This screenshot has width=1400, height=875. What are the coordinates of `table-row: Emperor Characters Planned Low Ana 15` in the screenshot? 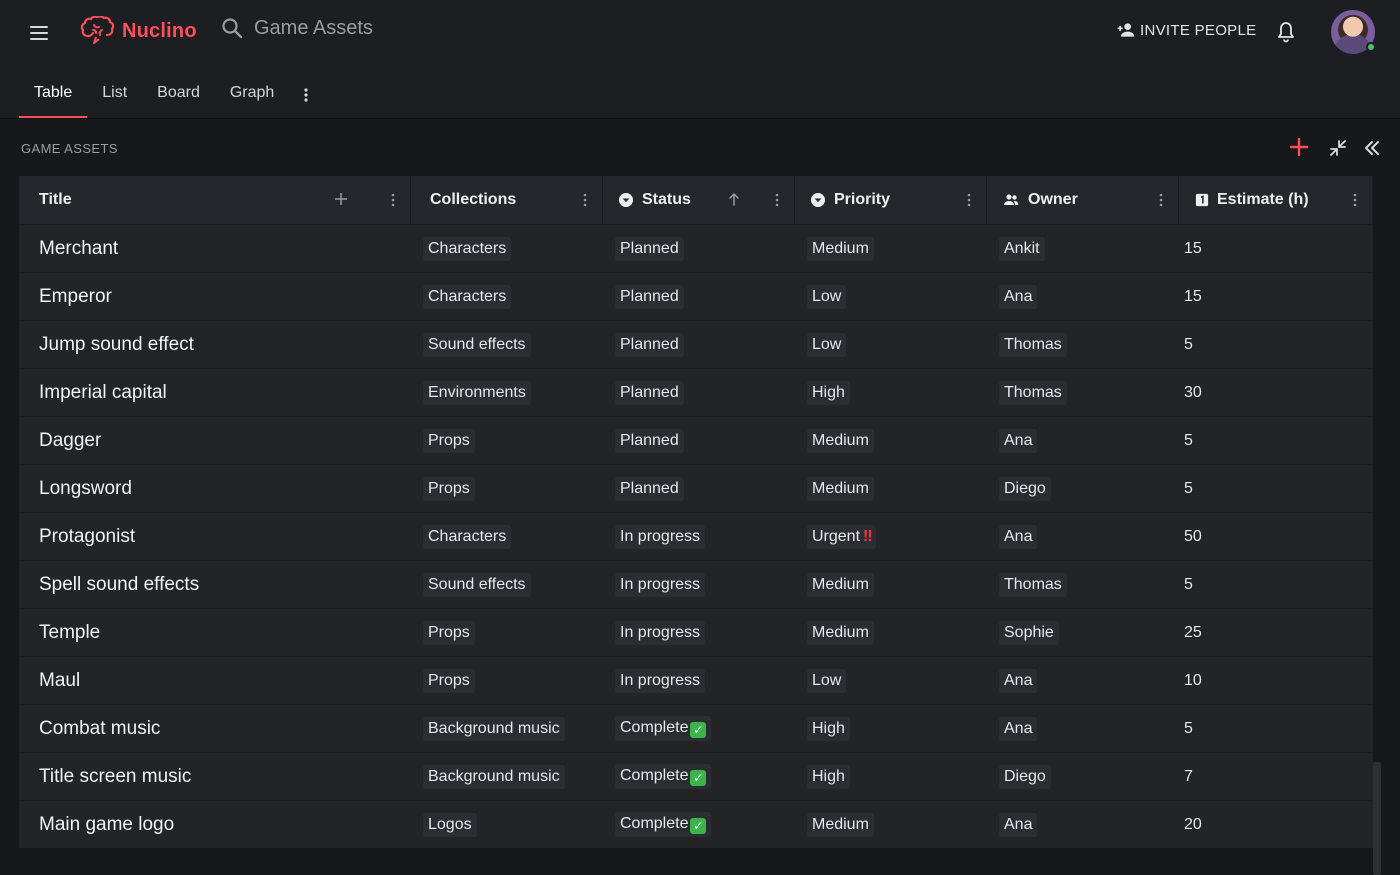 It's located at (696, 296).